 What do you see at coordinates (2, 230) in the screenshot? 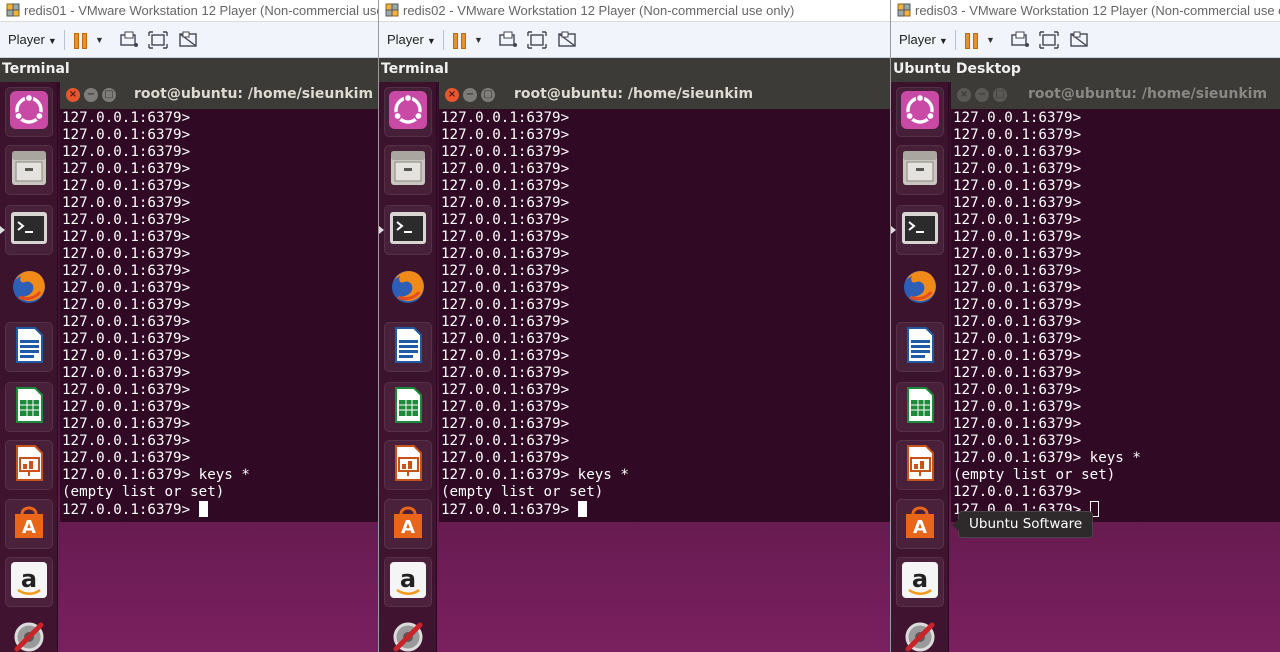
I see `launcher-running-indicator` at bounding box center [2, 230].